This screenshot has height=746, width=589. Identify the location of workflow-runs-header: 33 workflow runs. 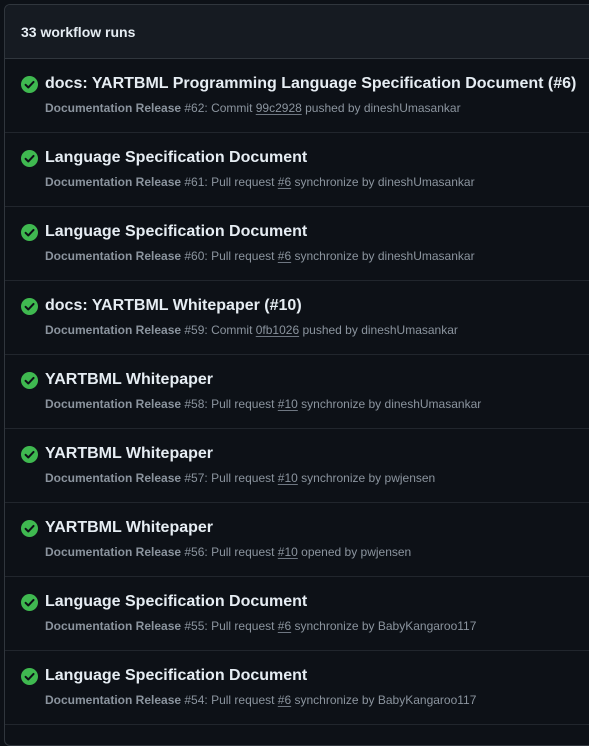
(297, 32).